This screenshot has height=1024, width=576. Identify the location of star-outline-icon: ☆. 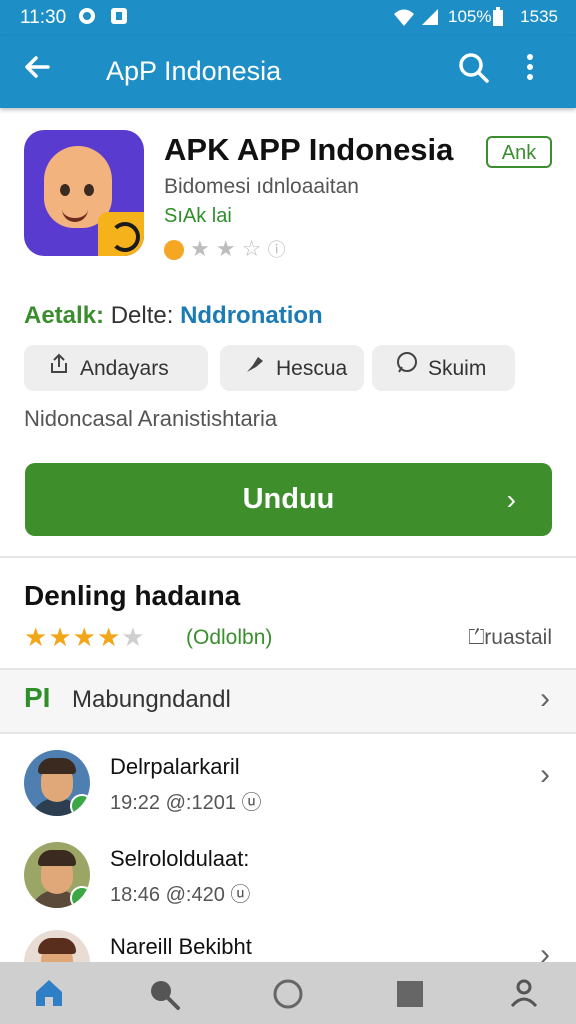
(251, 248).